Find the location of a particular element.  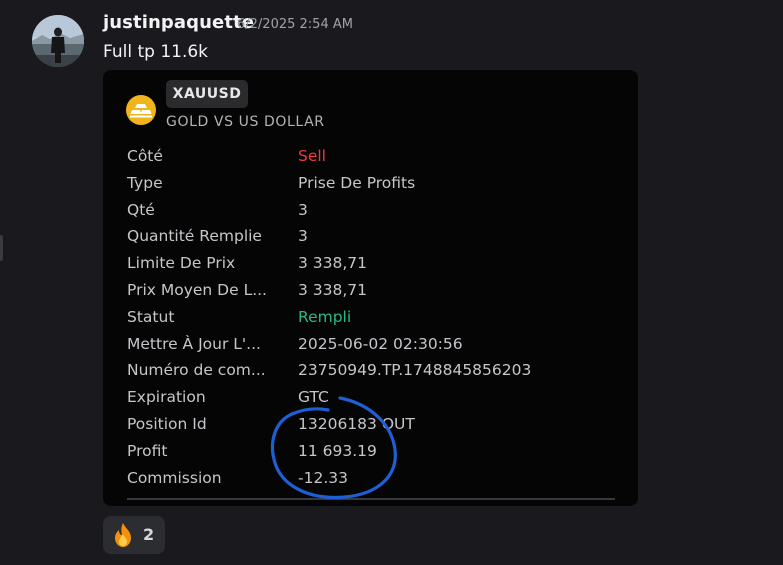

symbol-description: GOLD VS US DOLLAR is located at coordinates (245, 122).